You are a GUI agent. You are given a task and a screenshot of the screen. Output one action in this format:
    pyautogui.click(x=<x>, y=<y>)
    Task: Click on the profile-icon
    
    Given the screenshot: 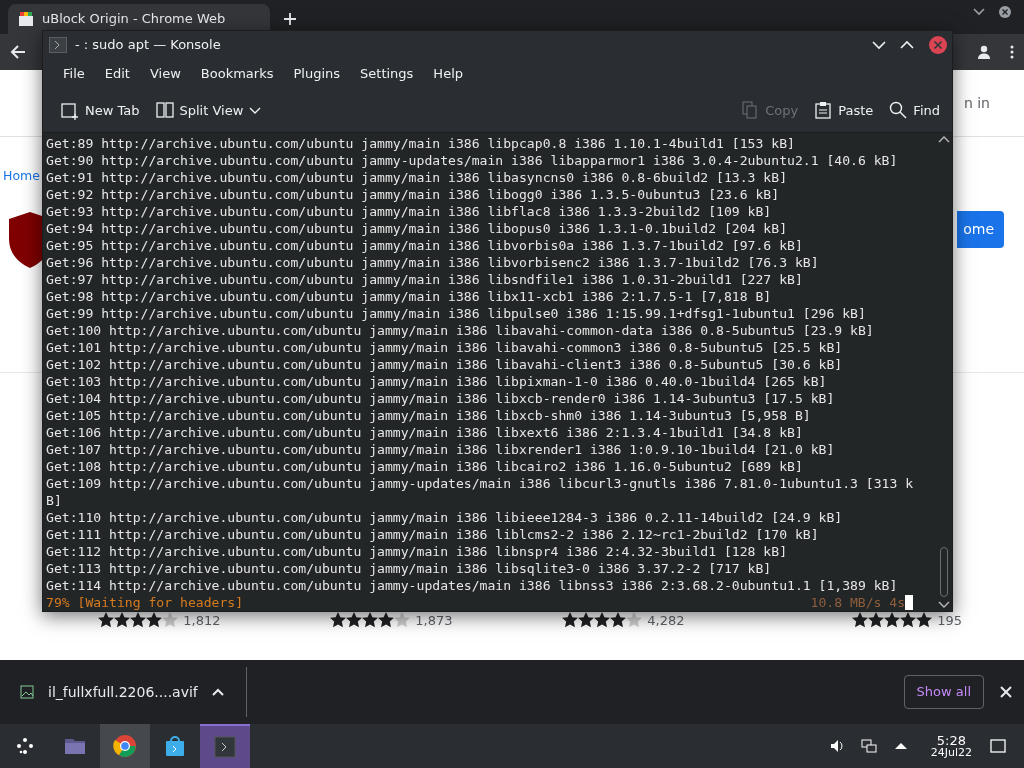 What is the action you would take?
    pyautogui.click(x=983, y=52)
    